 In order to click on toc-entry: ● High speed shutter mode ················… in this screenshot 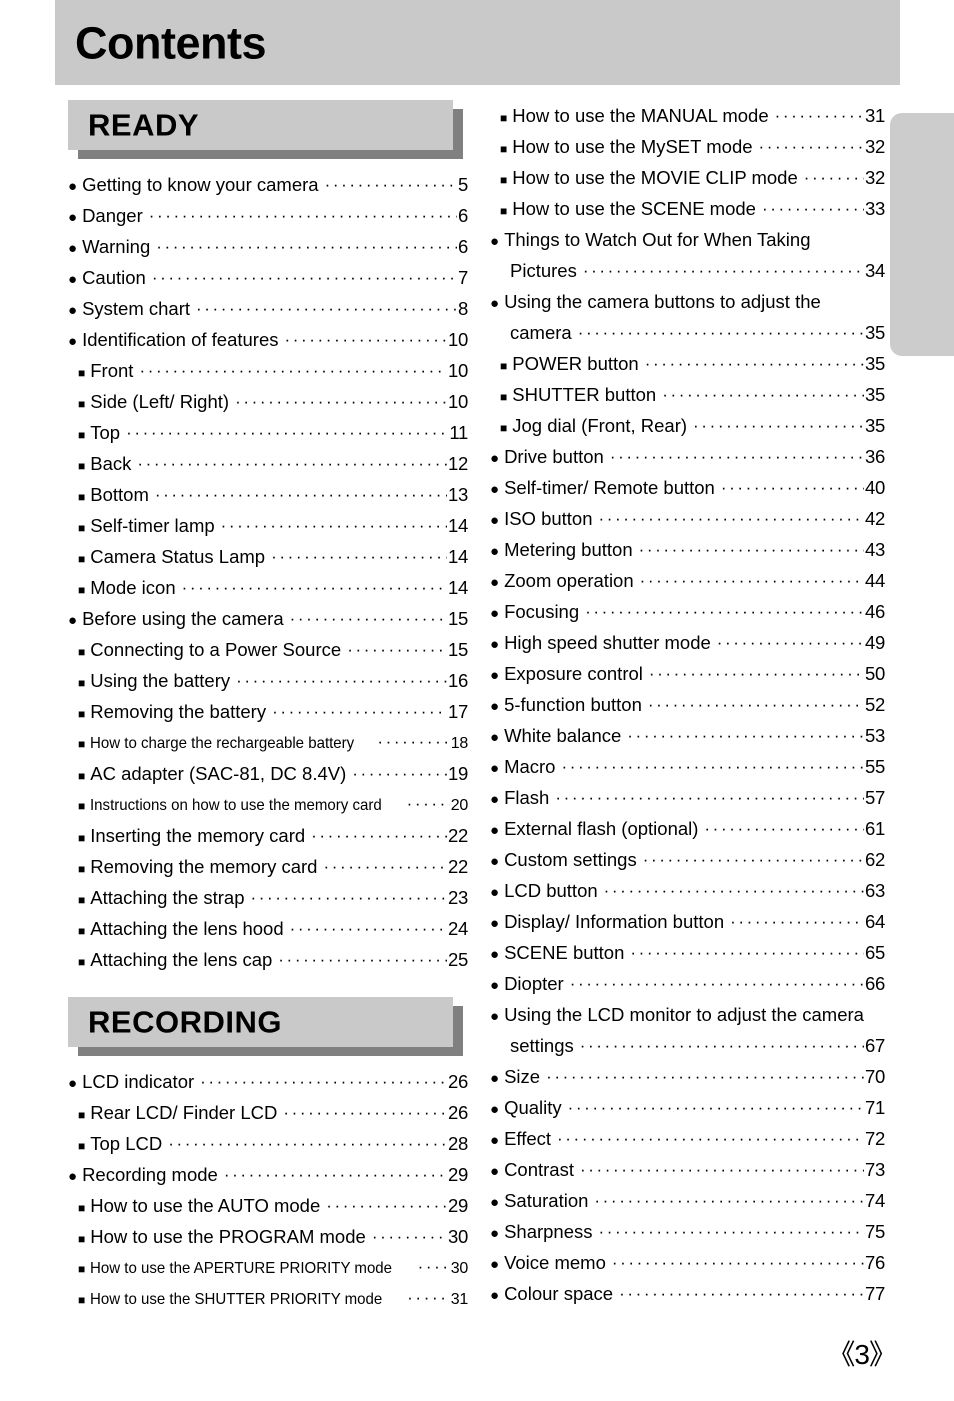, I will do `click(687, 642)`.